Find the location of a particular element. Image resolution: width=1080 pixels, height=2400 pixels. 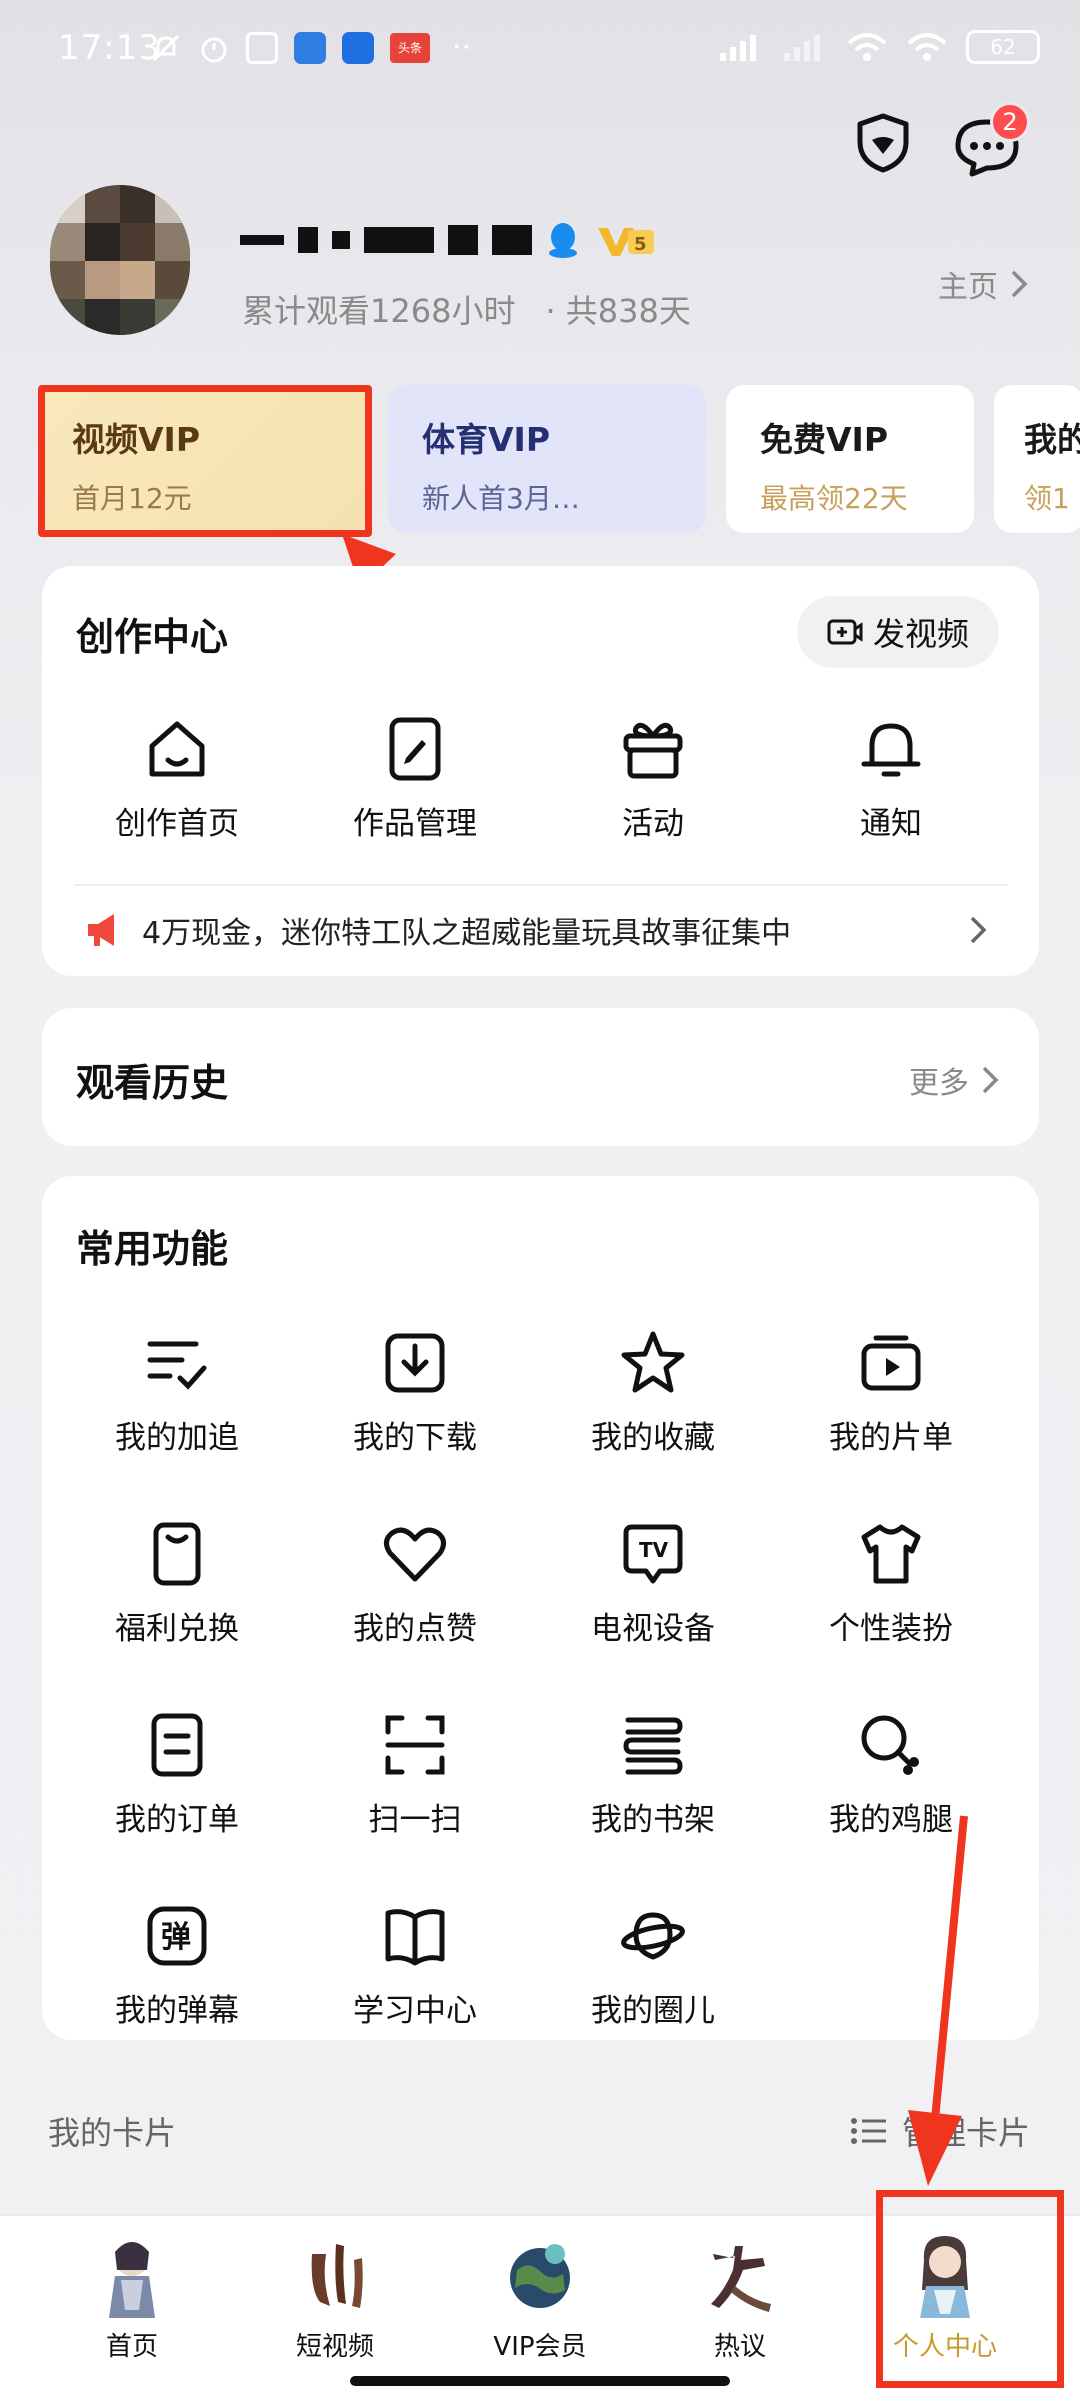

home-link-label: 主页 is located at coordinates (968, 287).